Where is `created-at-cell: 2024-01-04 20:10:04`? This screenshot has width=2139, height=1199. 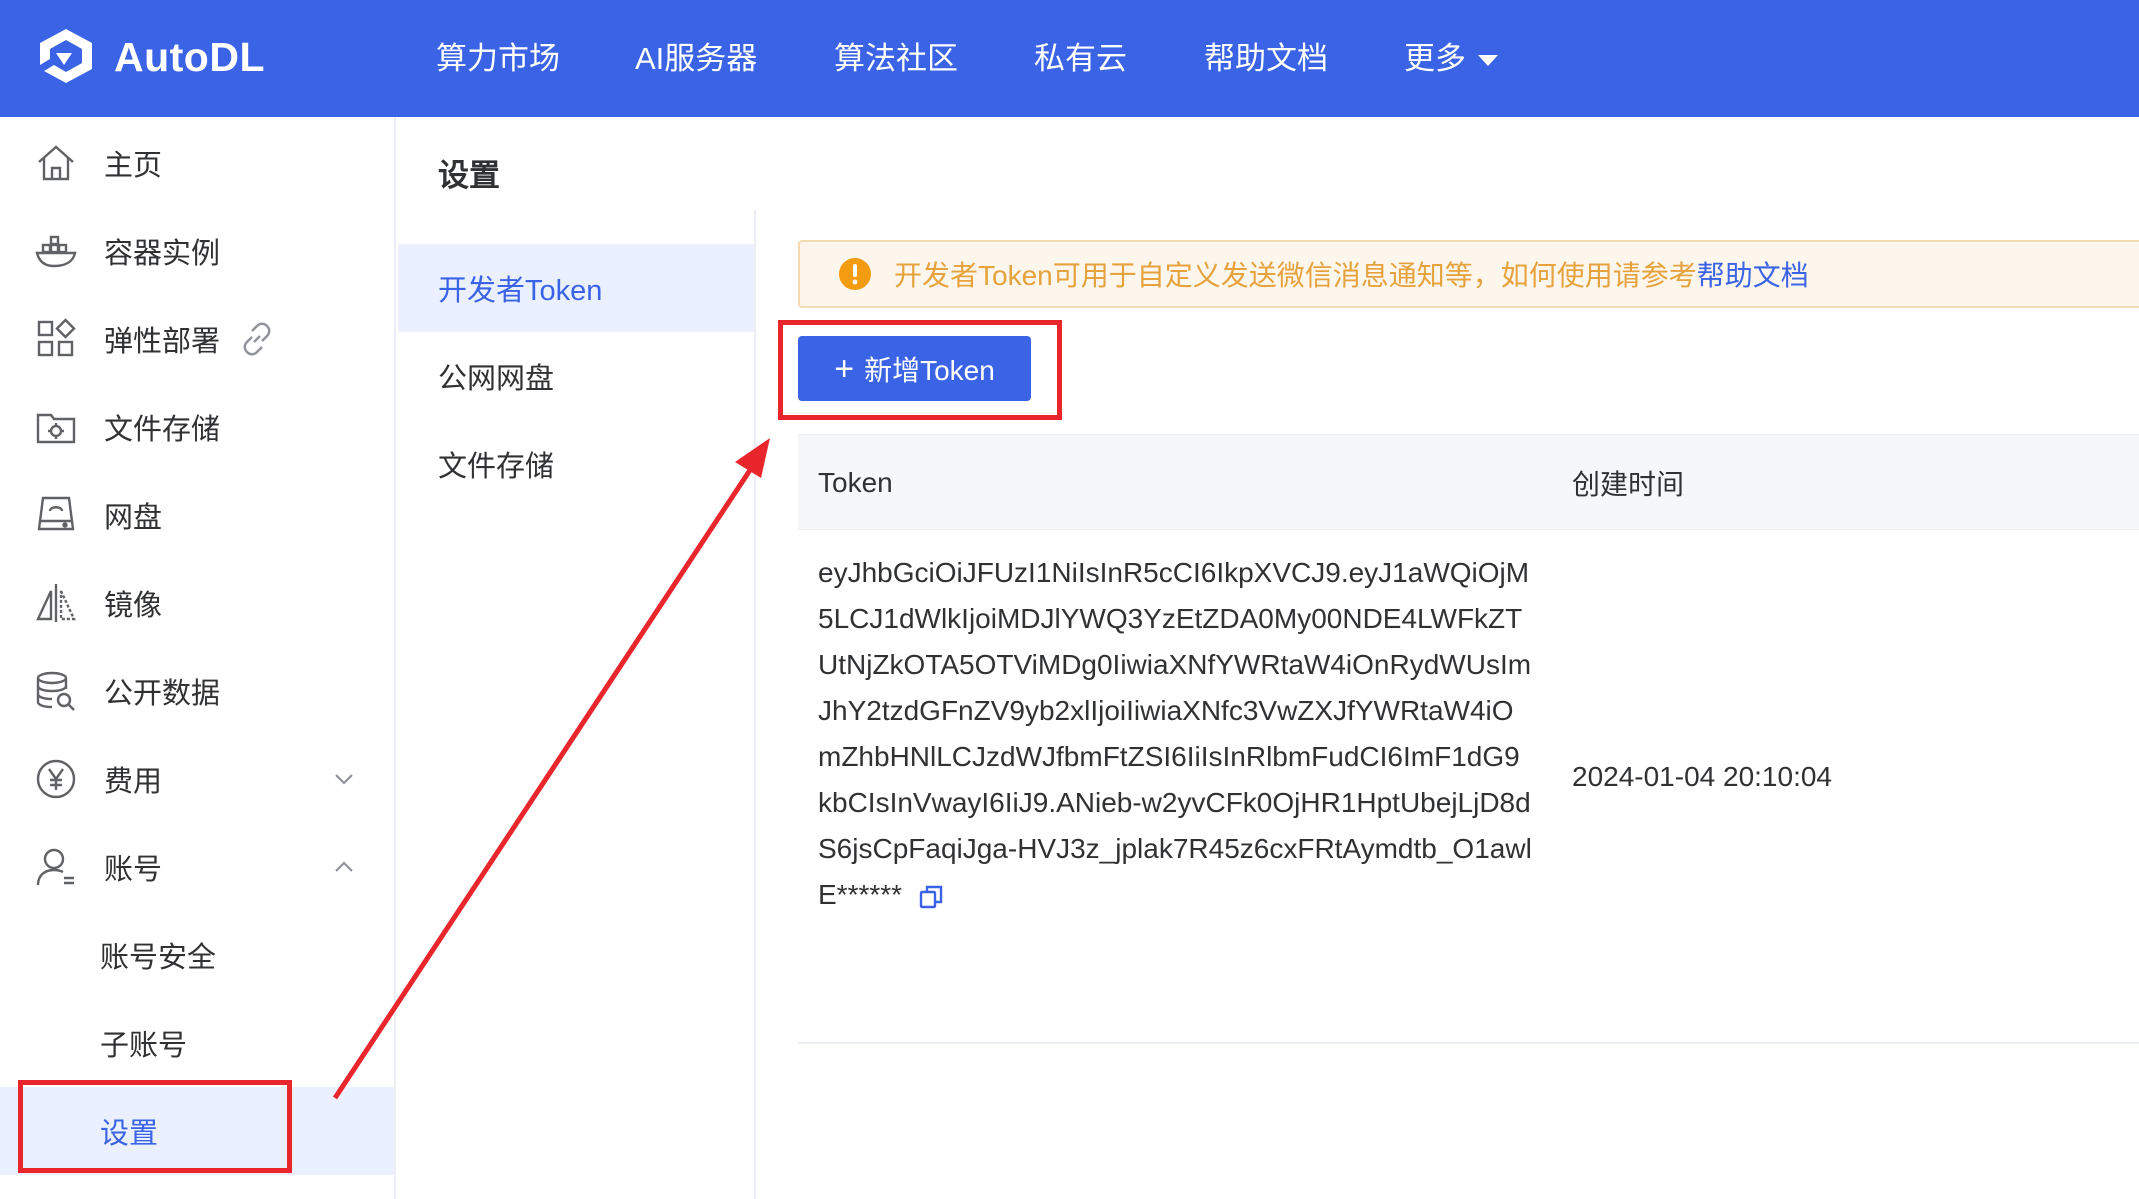 created-at-cell: 2024-01-04 20:10:04 is located at coordinates (1702, 776).